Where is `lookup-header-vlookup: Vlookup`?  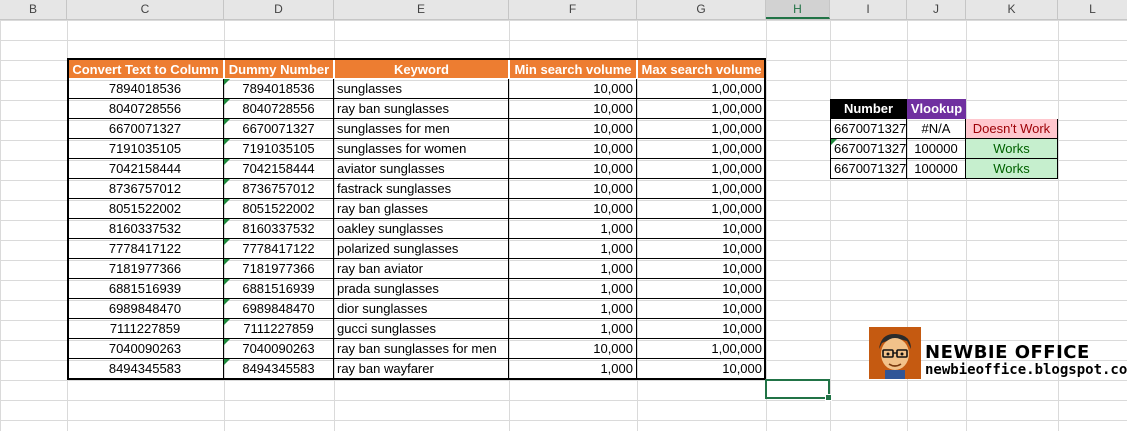
lookup-header-vlookup: Vlookup is located at coordinates (936, 109).